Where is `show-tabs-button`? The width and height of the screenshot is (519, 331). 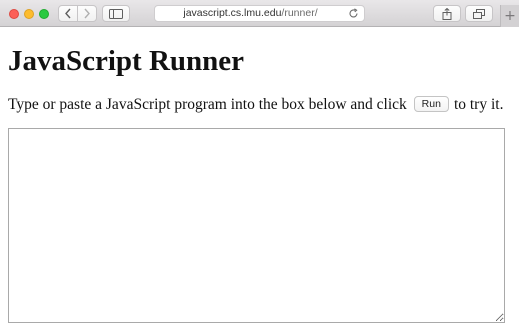
show-tabs-button is located at coordinates (479, 13).